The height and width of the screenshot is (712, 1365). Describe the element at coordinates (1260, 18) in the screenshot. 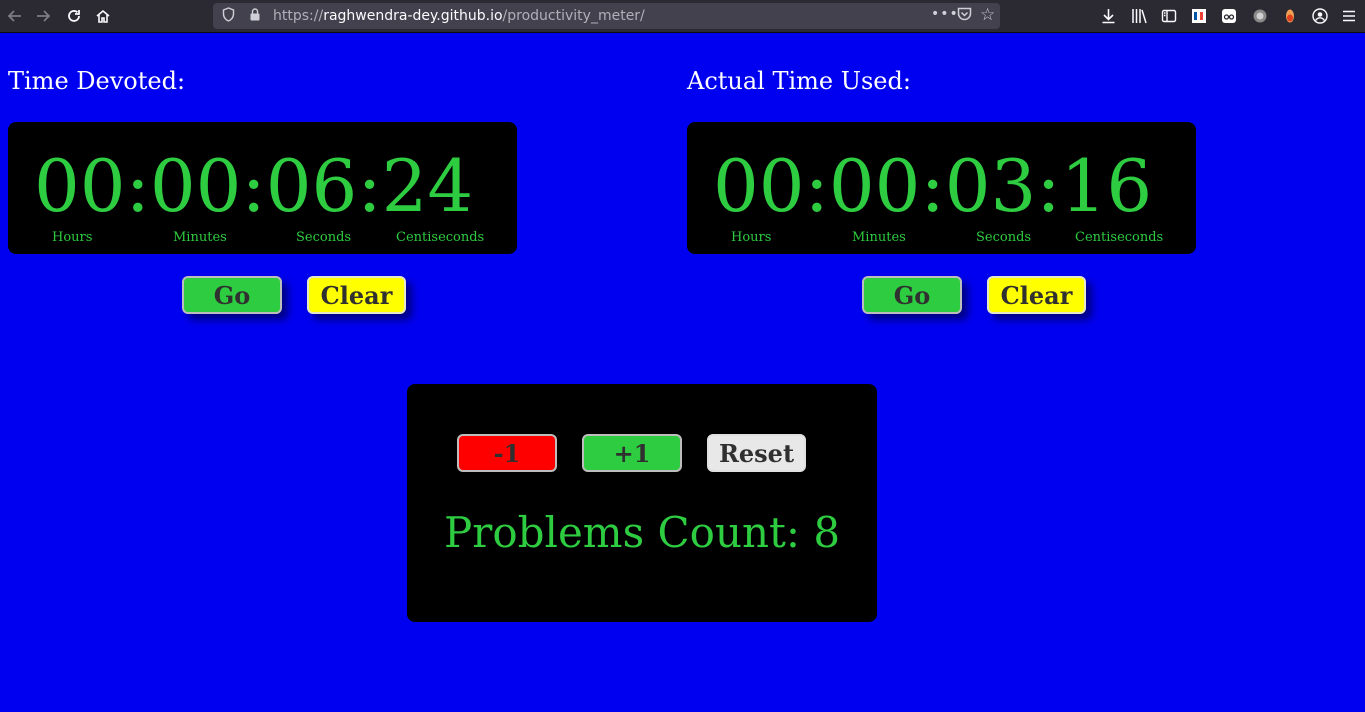

I see `extension-circle-icon` at that location.